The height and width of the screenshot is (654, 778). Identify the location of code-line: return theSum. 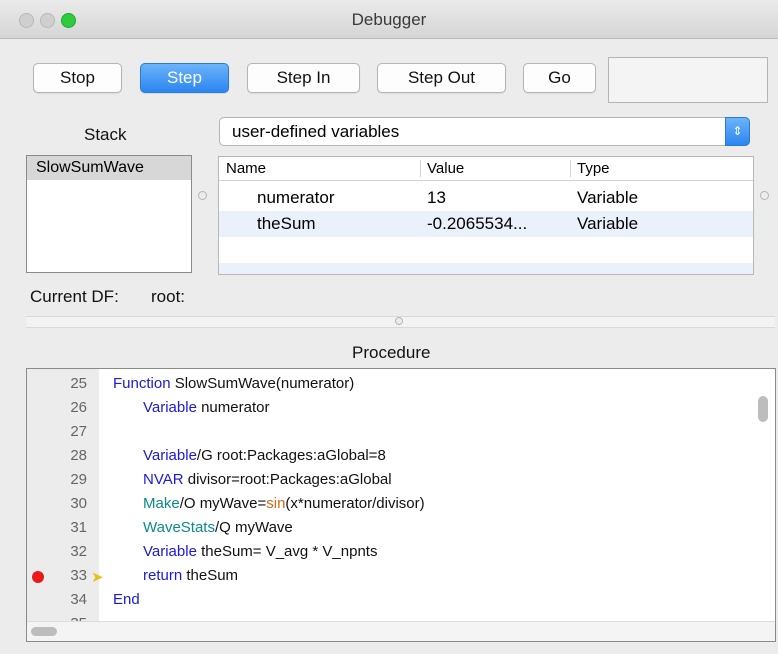
(191, 575).